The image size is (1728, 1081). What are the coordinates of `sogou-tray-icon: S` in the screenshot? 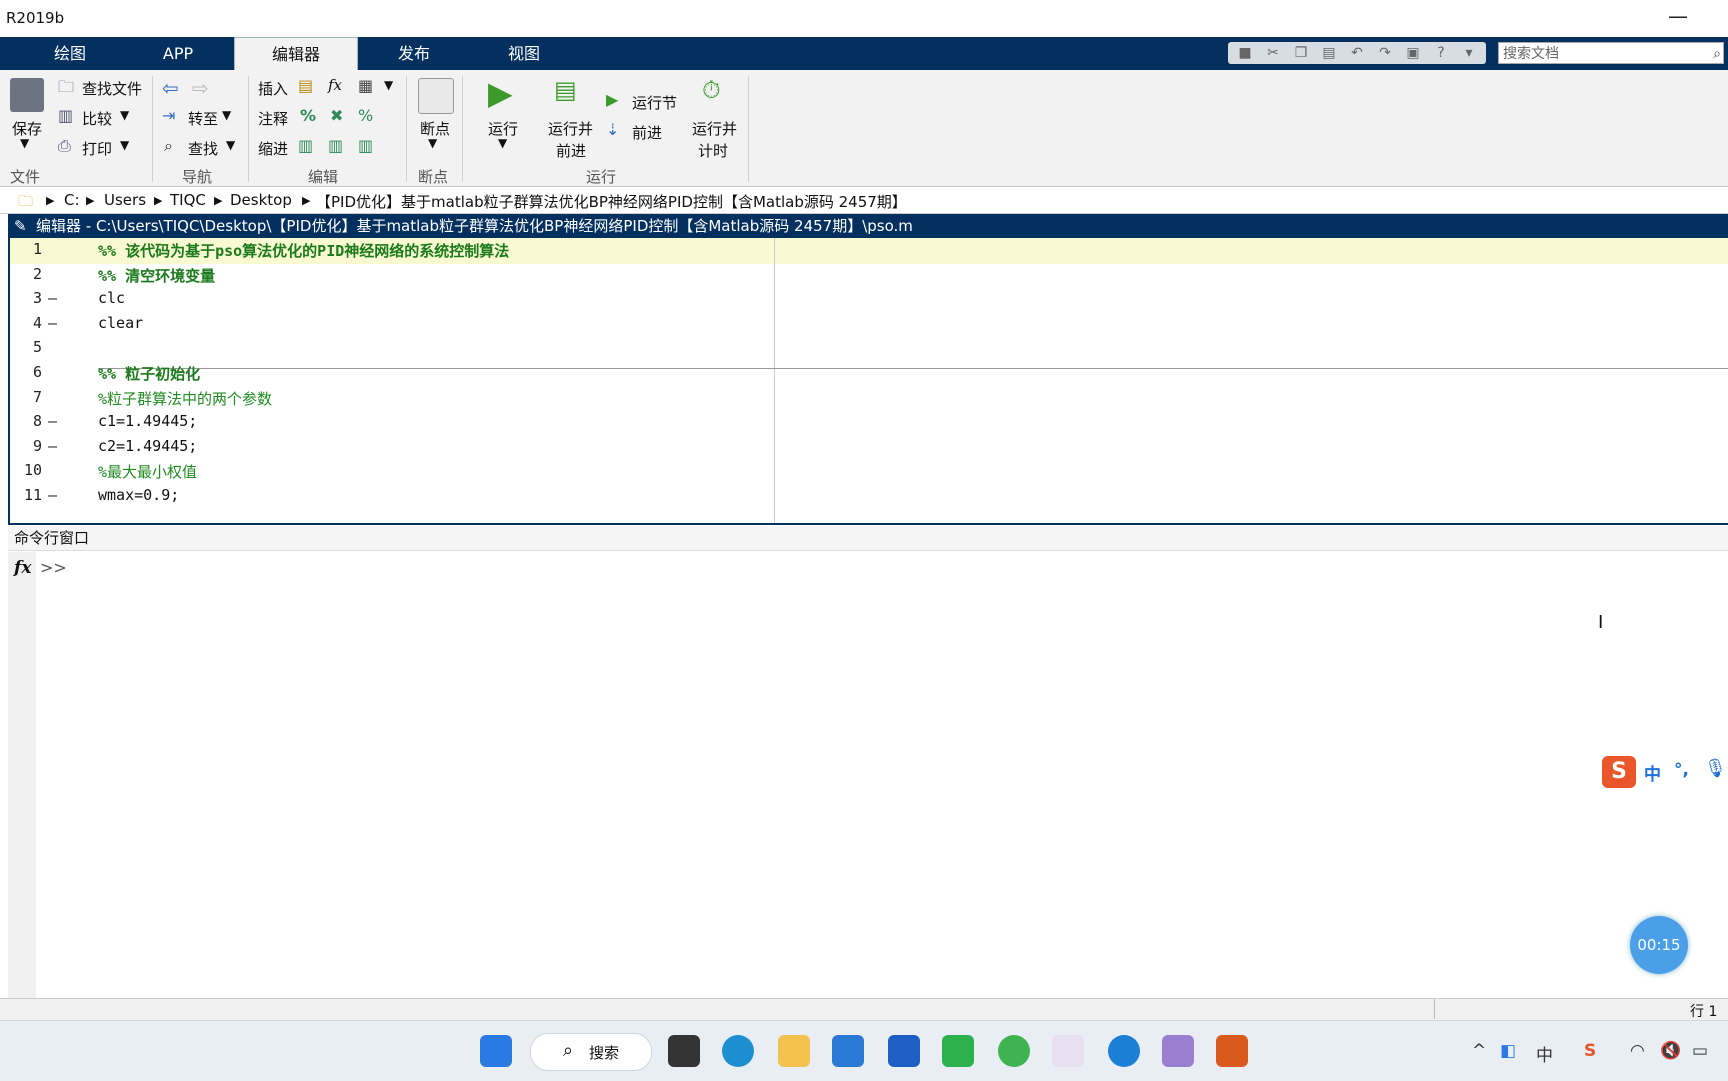 It's located at (1590, 1051).